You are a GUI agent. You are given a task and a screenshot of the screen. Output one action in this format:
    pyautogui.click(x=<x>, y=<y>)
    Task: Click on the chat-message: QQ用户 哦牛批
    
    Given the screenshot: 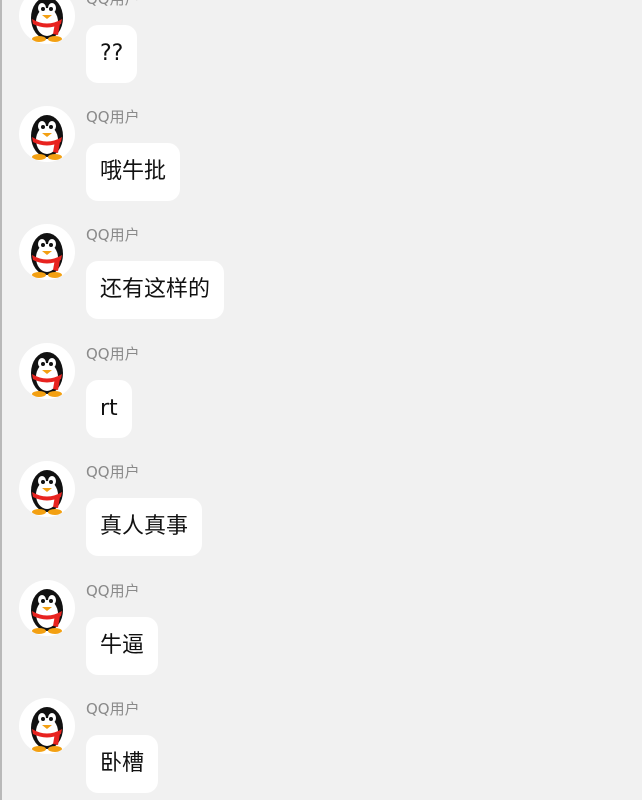 What is the action you would take?
    pyautogui.click(x=322, y=165)
    